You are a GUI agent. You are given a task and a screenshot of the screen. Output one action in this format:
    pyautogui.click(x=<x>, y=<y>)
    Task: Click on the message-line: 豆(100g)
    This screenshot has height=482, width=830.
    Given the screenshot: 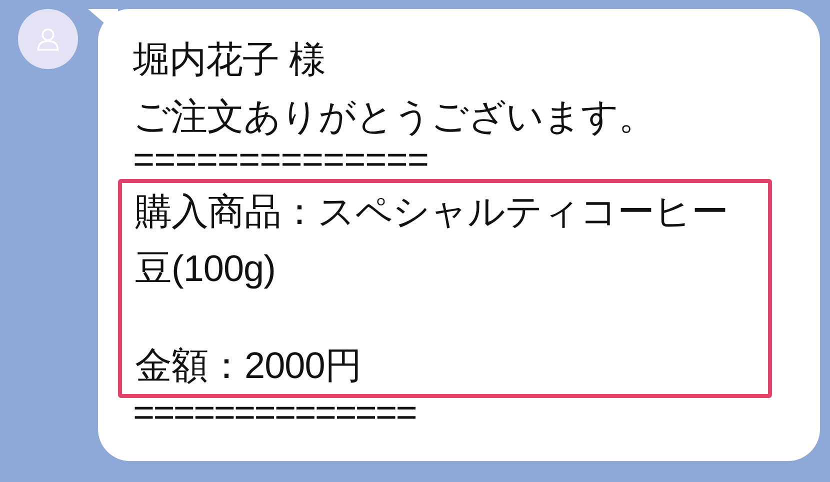 What is the action you would take?
    pyautogui.click(x=205, y=269)
    